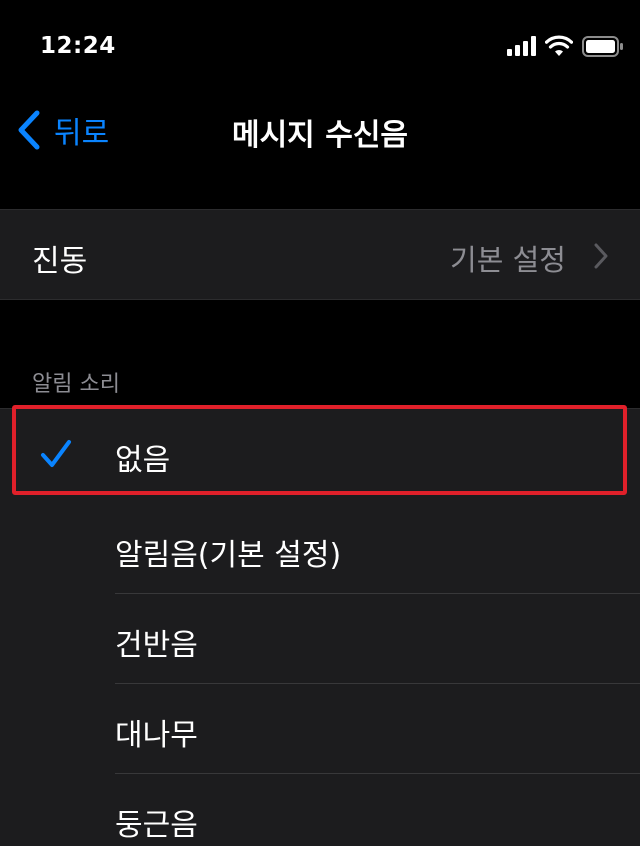  I want to click on sound-option-default: 알림음(기본 설정), so click(320, 549).